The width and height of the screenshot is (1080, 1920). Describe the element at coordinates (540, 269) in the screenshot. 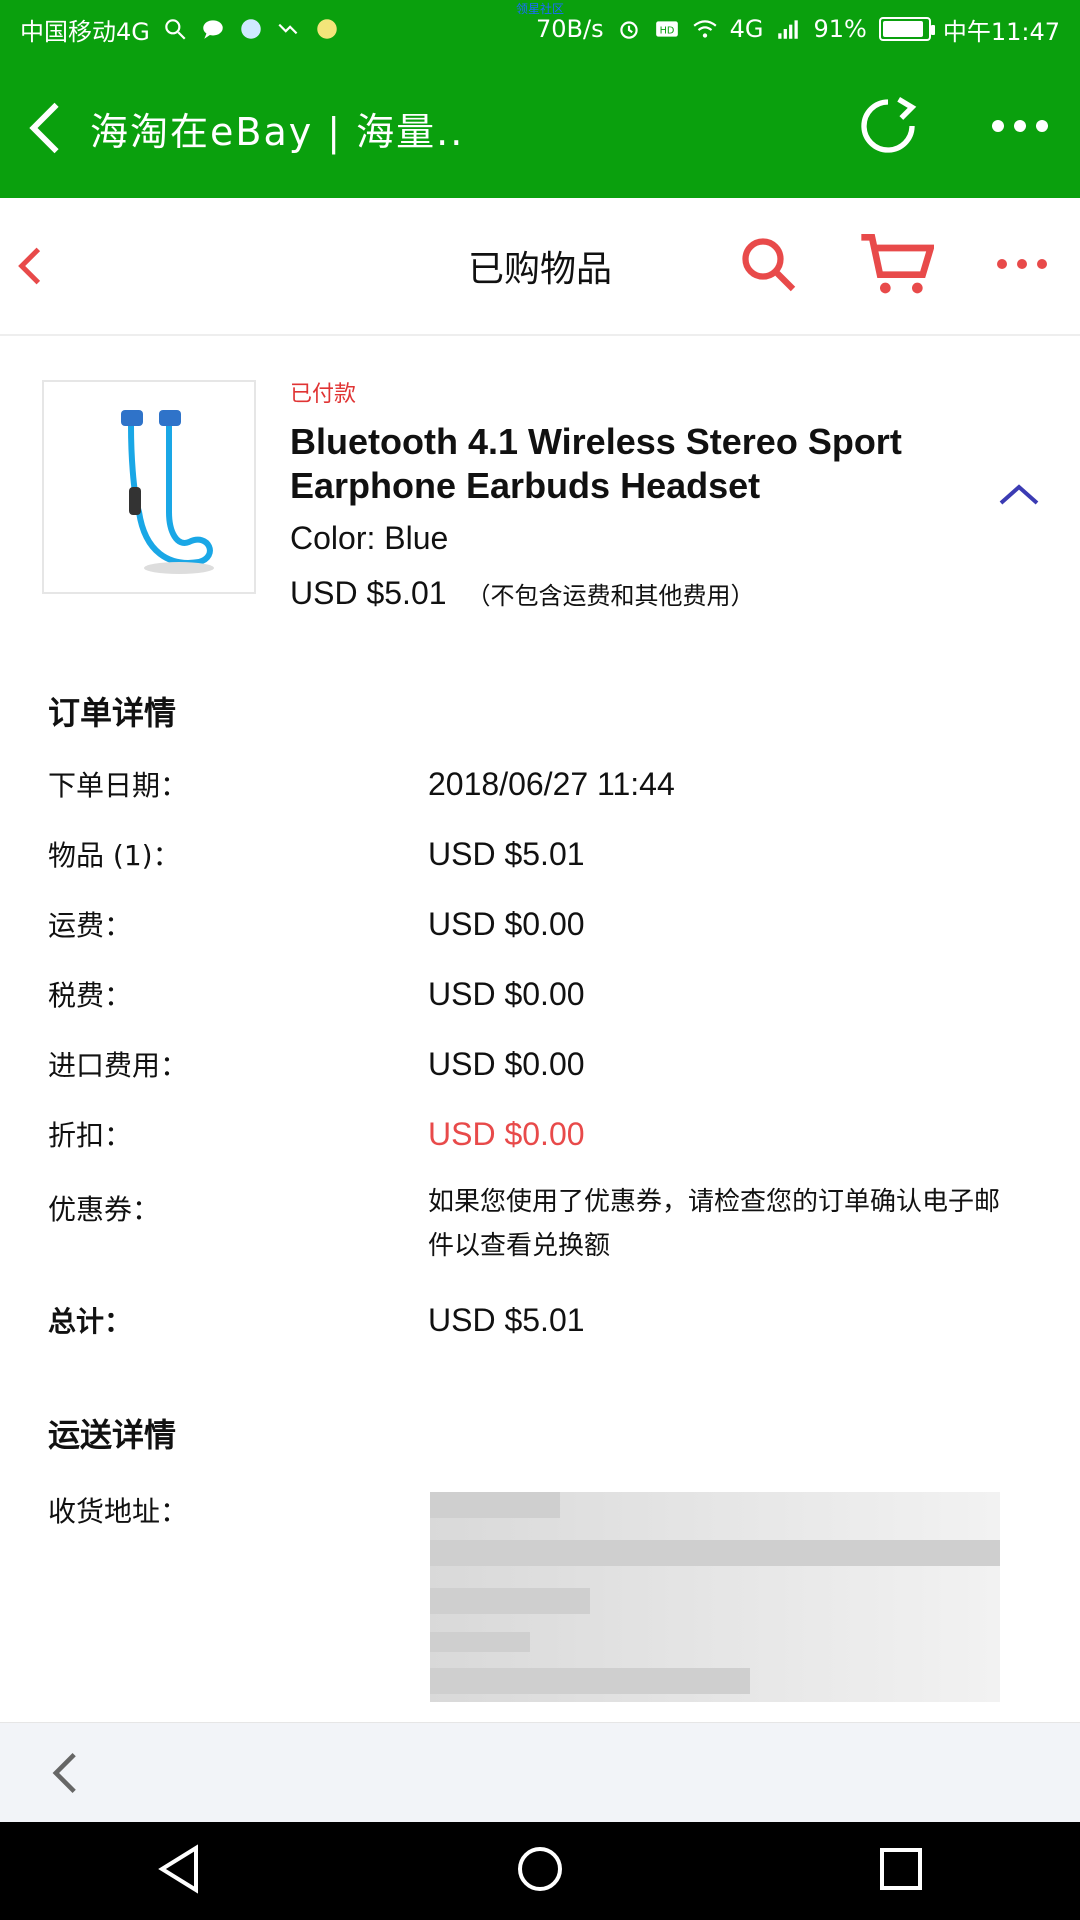

I see `page-title: 已购物品` at that location.